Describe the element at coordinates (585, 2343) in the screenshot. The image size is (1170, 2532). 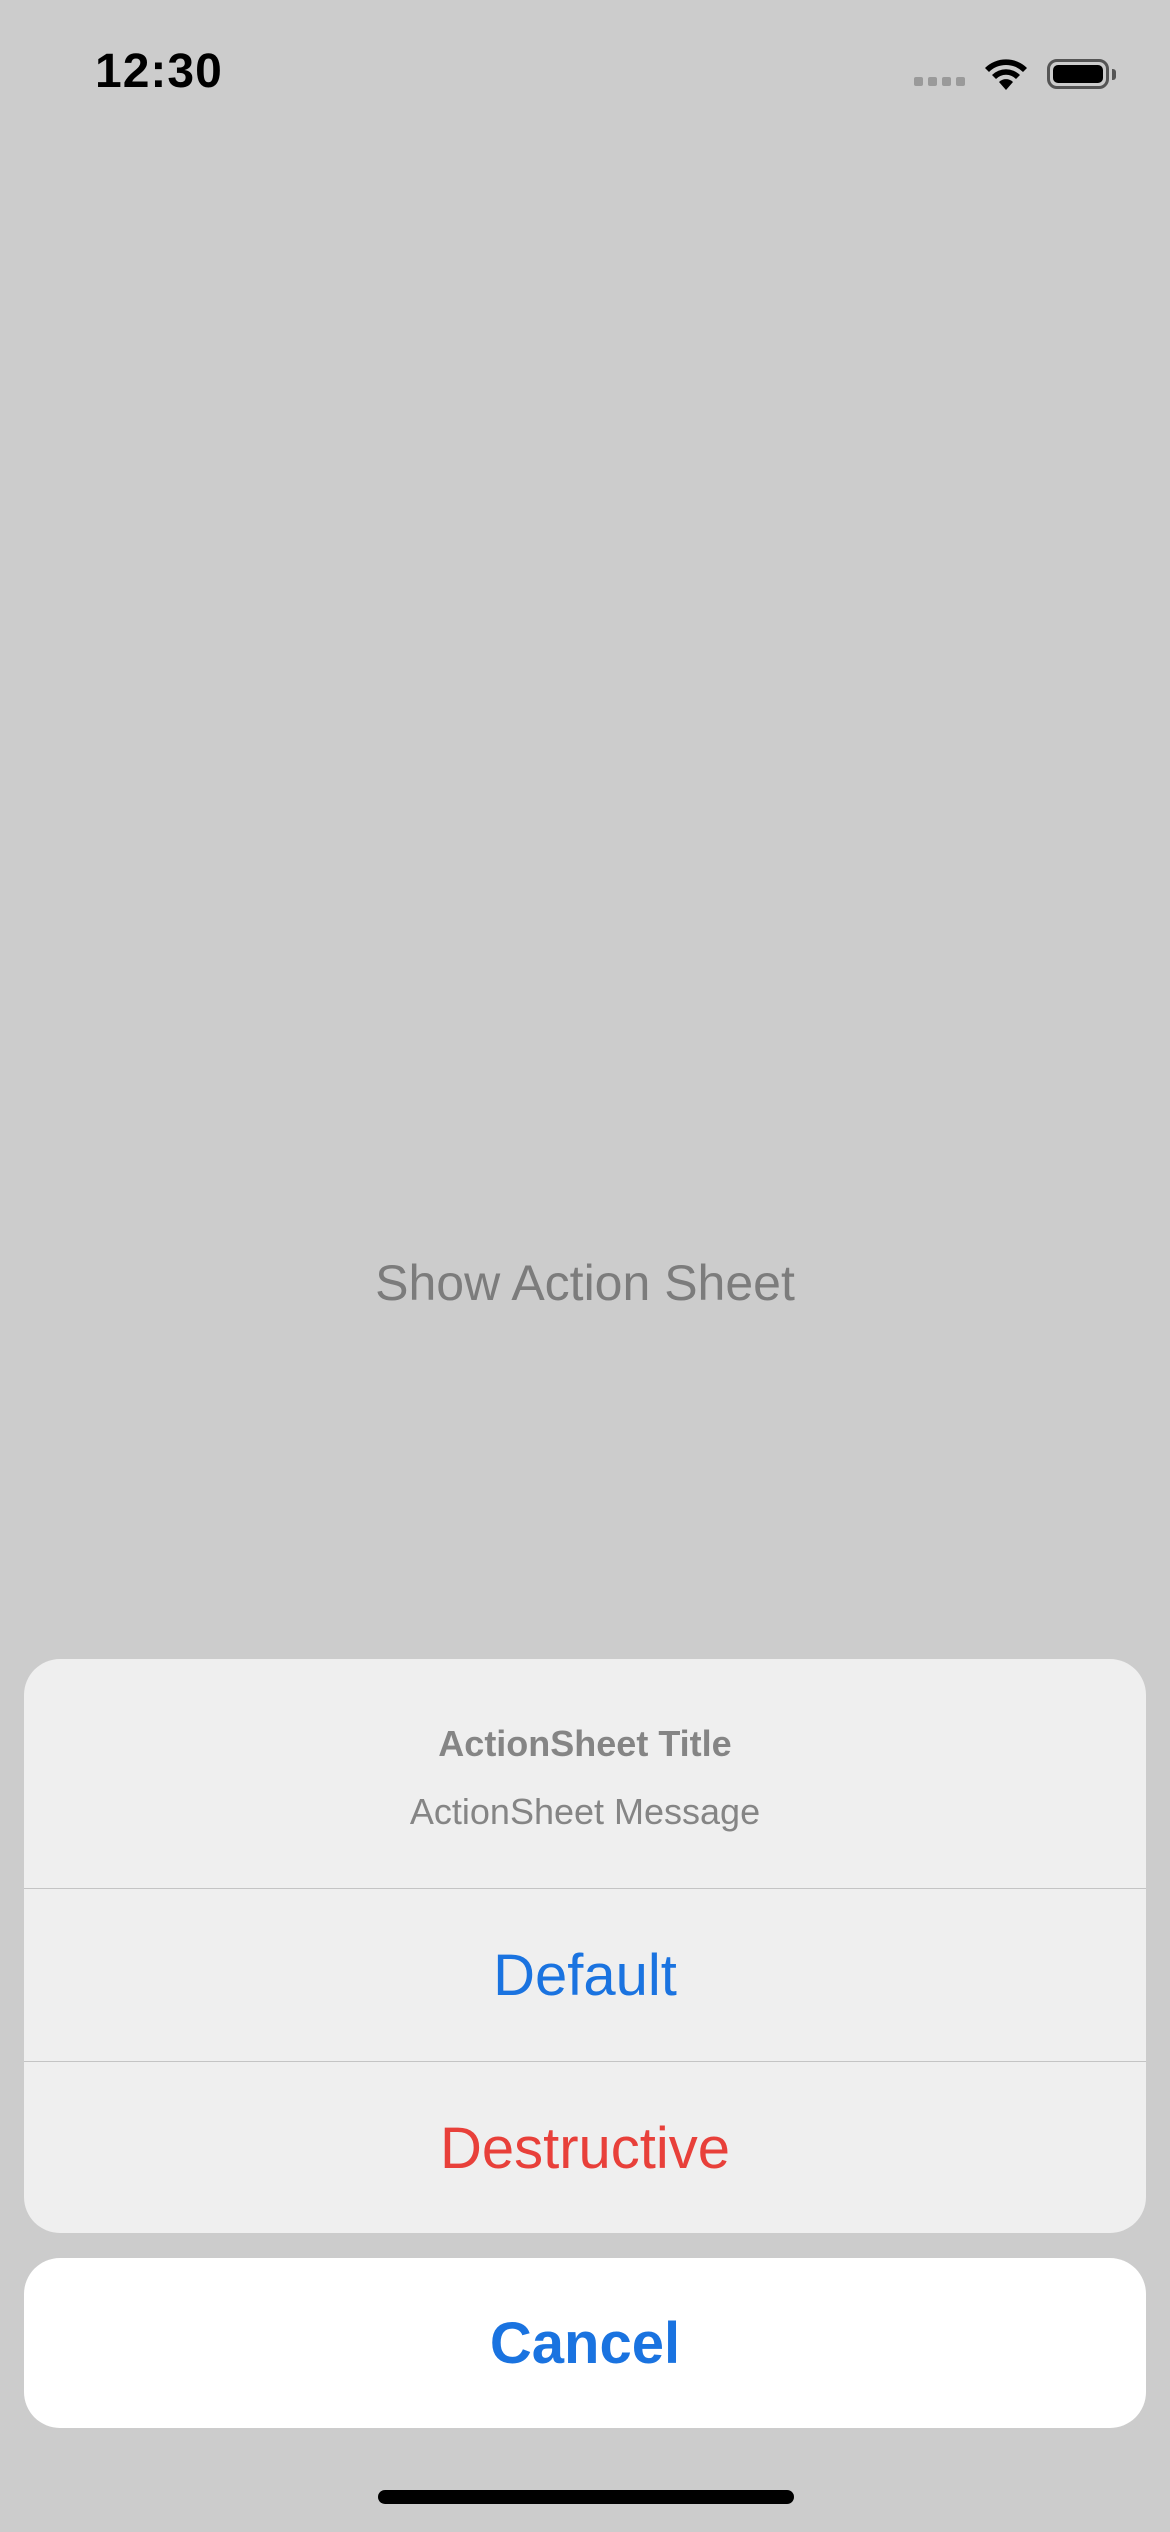
I see `cancel-button: Cancel` at that location.